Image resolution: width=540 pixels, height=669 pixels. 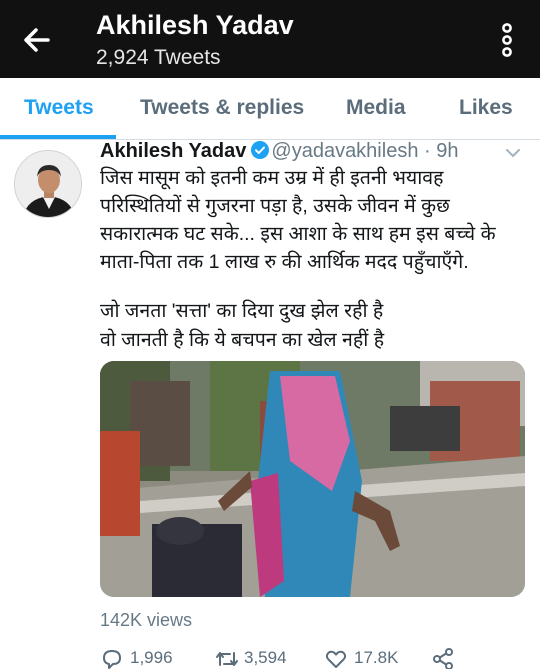 I want to click on reply-count: 1,996, so click(x=151, y=657).